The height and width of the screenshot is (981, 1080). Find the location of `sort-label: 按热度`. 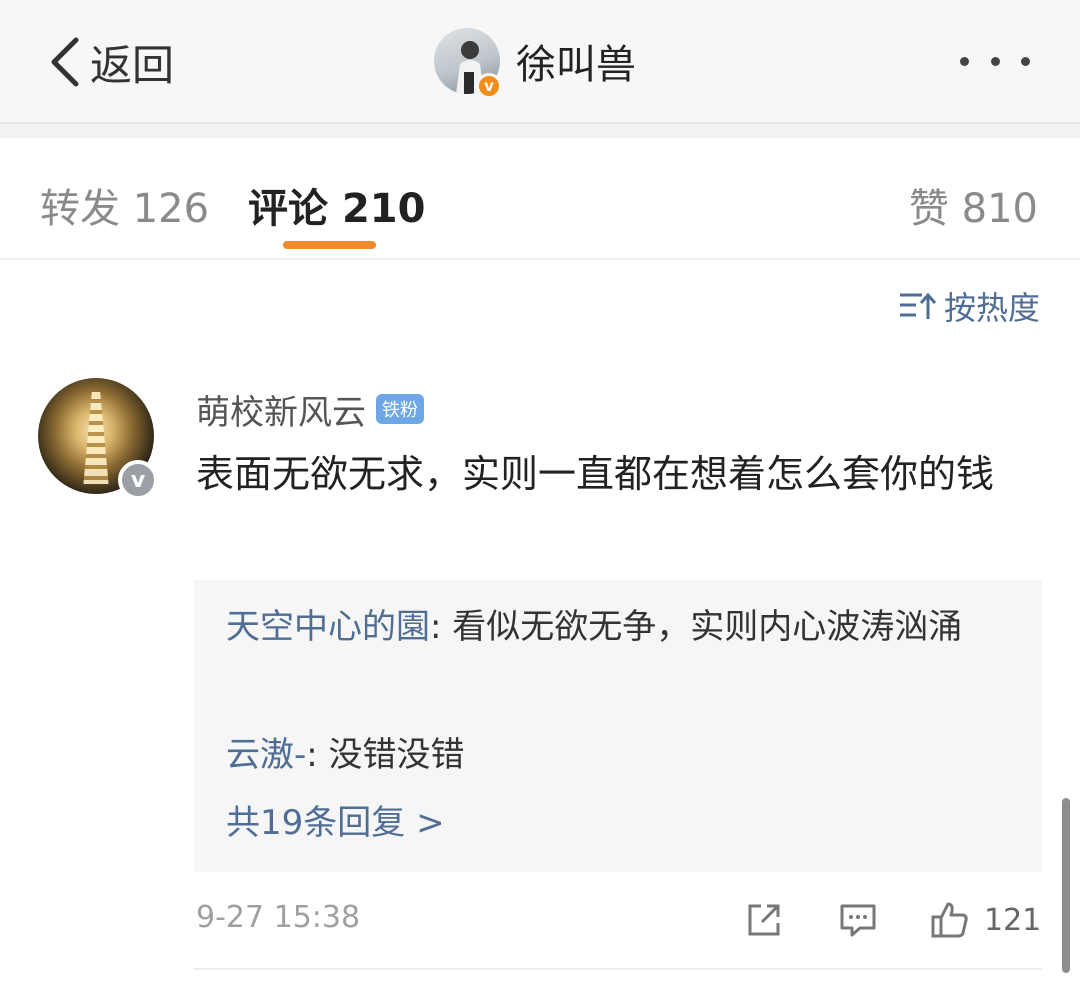

sort-label: 按热度 is located at coordinates (991, 308).